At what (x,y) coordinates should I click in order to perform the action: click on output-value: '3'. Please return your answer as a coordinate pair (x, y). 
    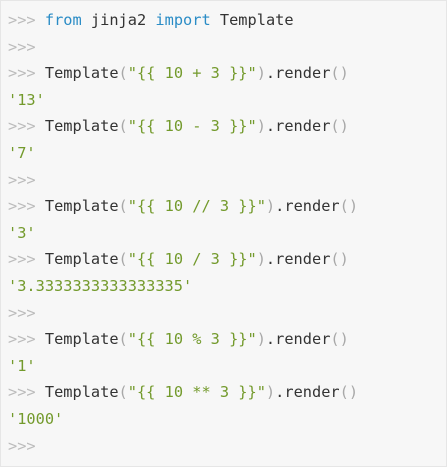
    Looking at the image, I should click on (22, 232).